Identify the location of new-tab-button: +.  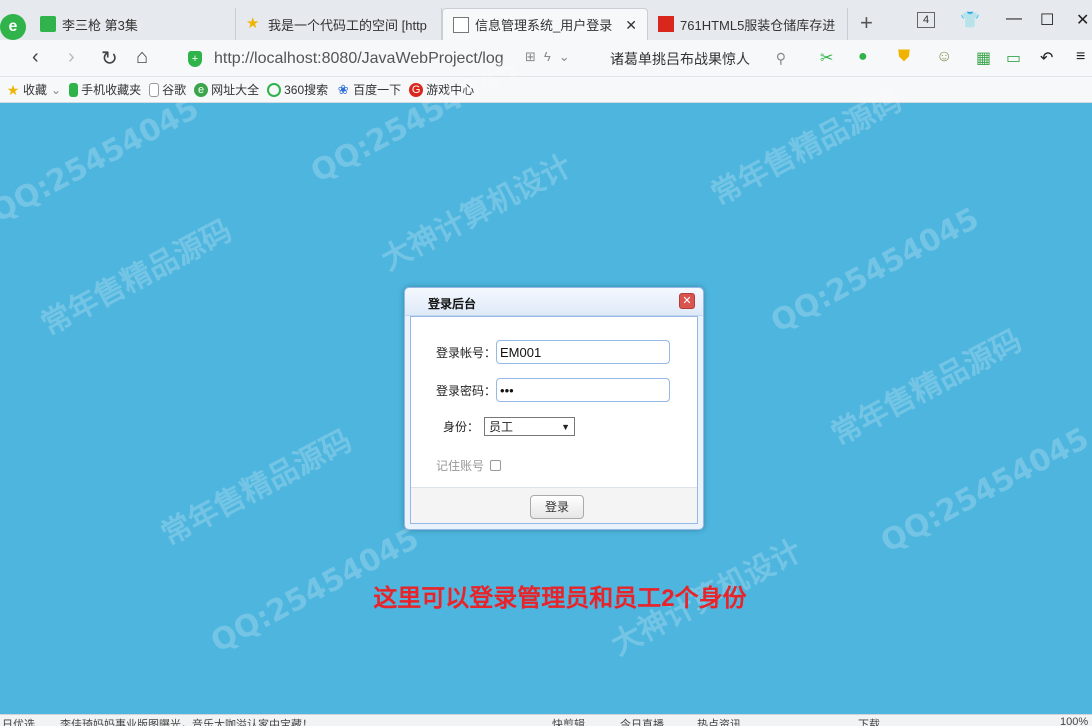
(866, 23).